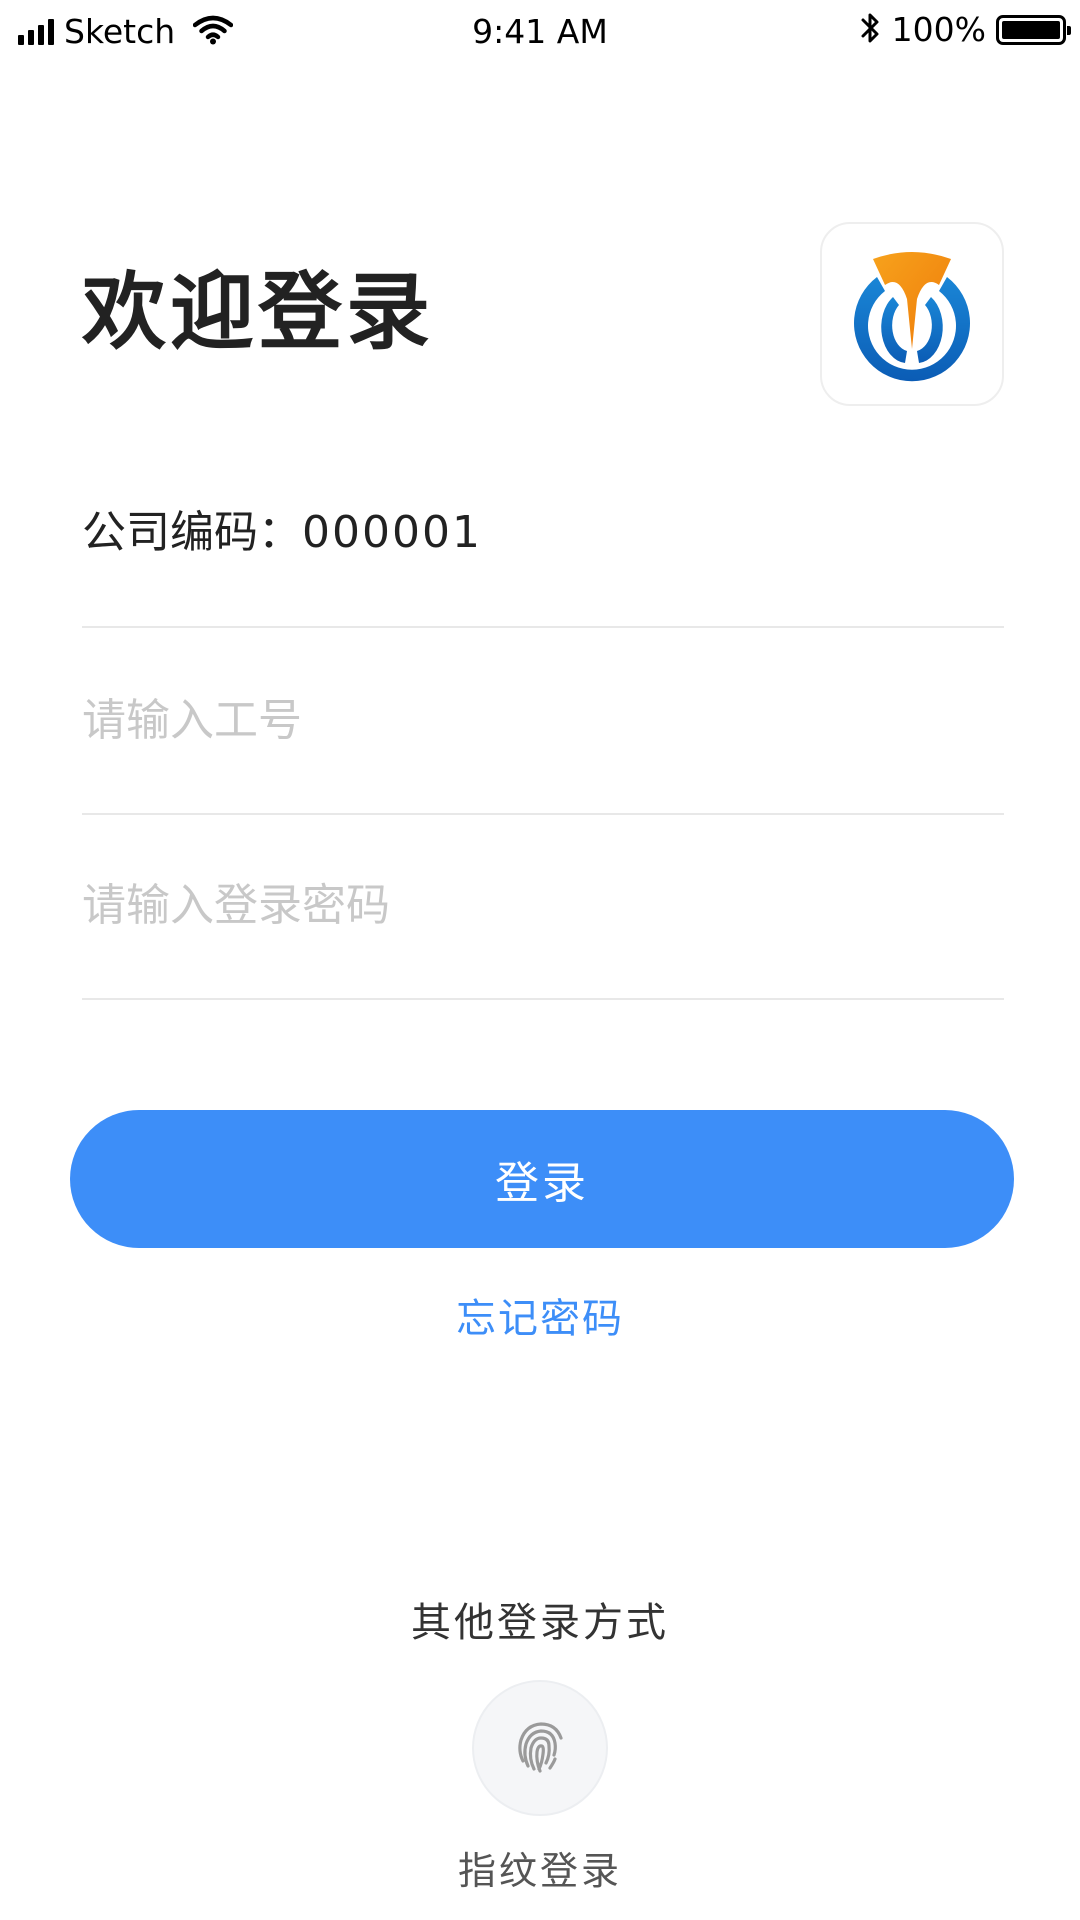 This screenshot has width=1080, height=1920. I want to click on status-right: 100%, so click(965, 29).